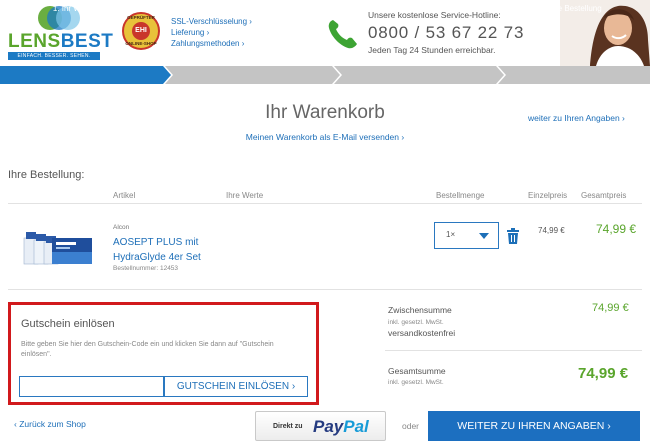 The image size is (650, 445). Describe the element at coordinates (252, 9) in the screenshot. I see `step-angaben: 2. Ihre persönlichen Angaben` at that location.